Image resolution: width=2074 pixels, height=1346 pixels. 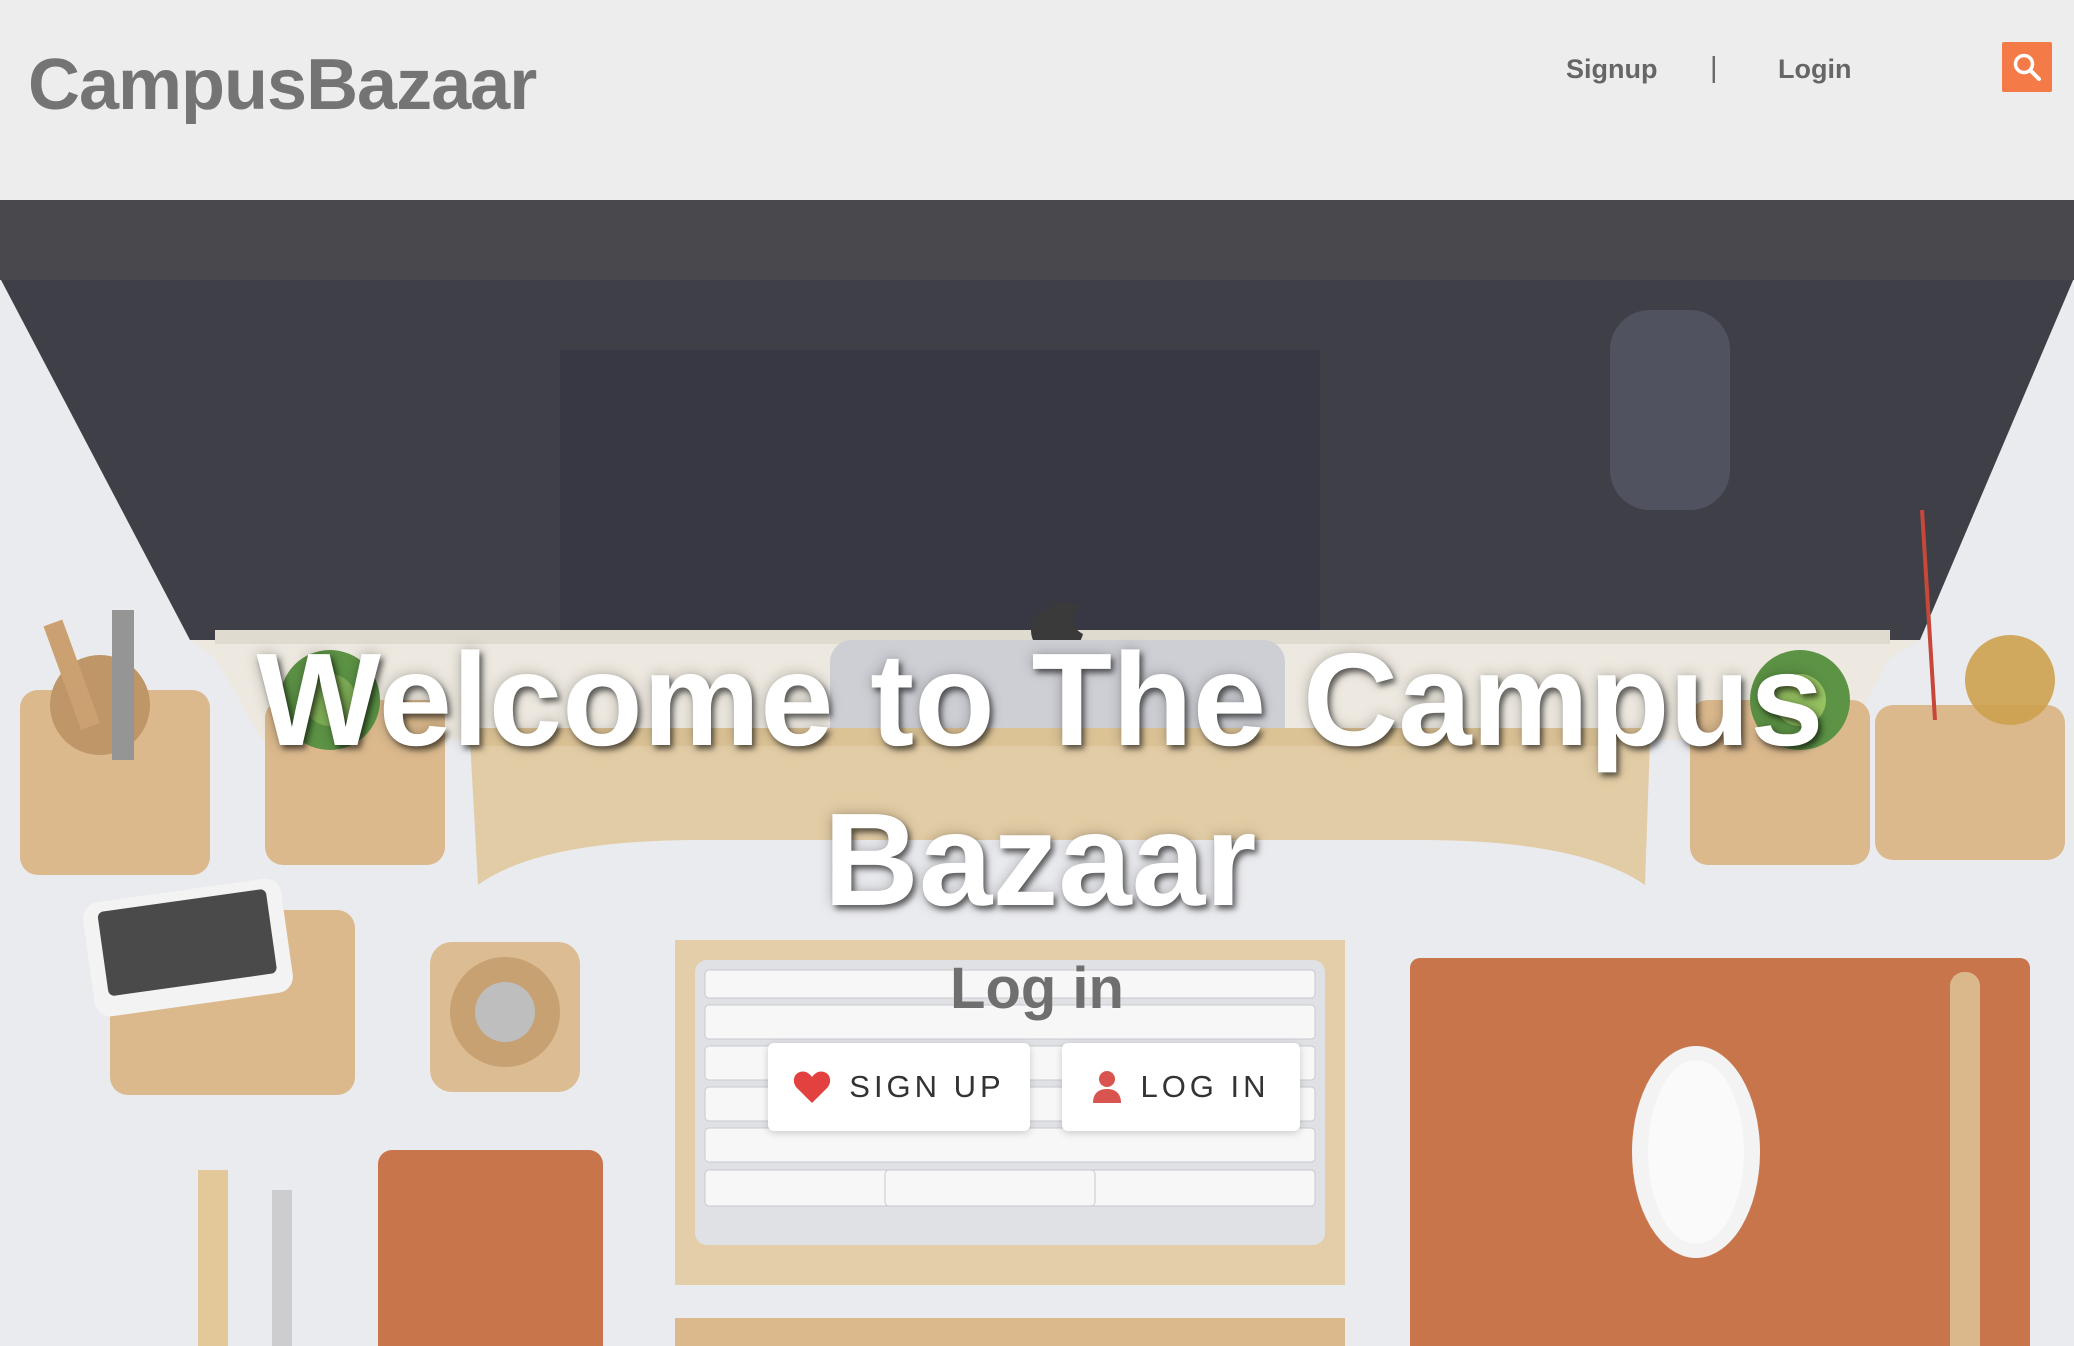 I want to click on heart-icon, so click(x=812, y=1087).